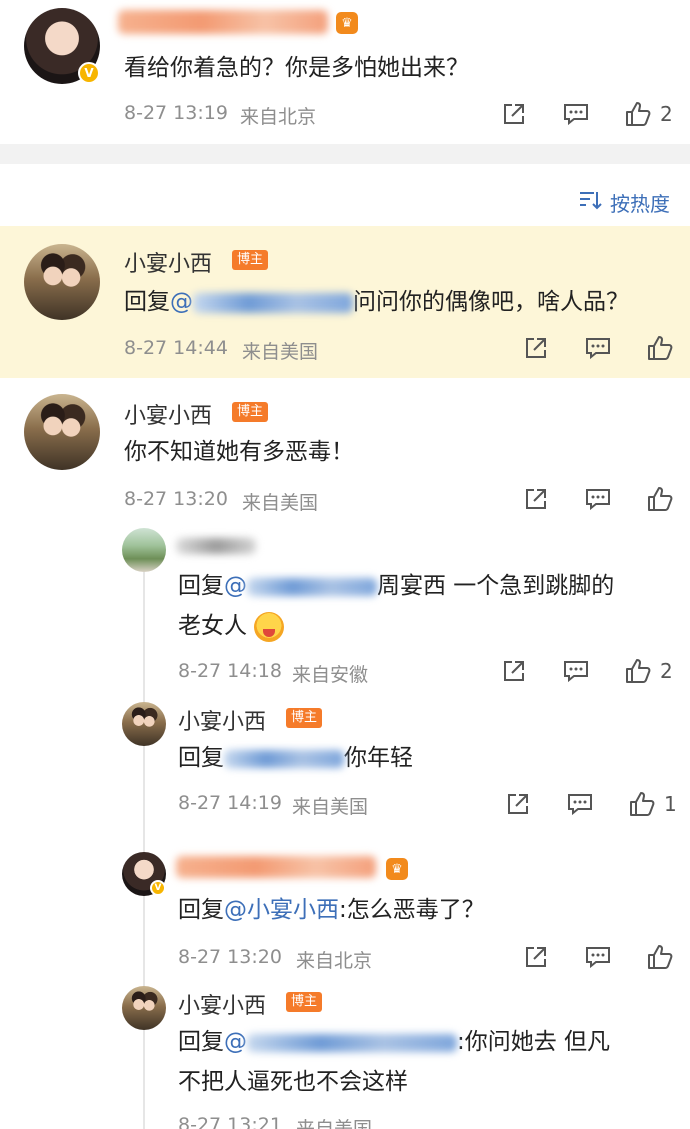 Image resolution: width=690 pixels, height=1129 pixels. Describe the element at coordinates (176, 499) in the screenshot. I see `comment-time: 8-27 13:20` at that location.